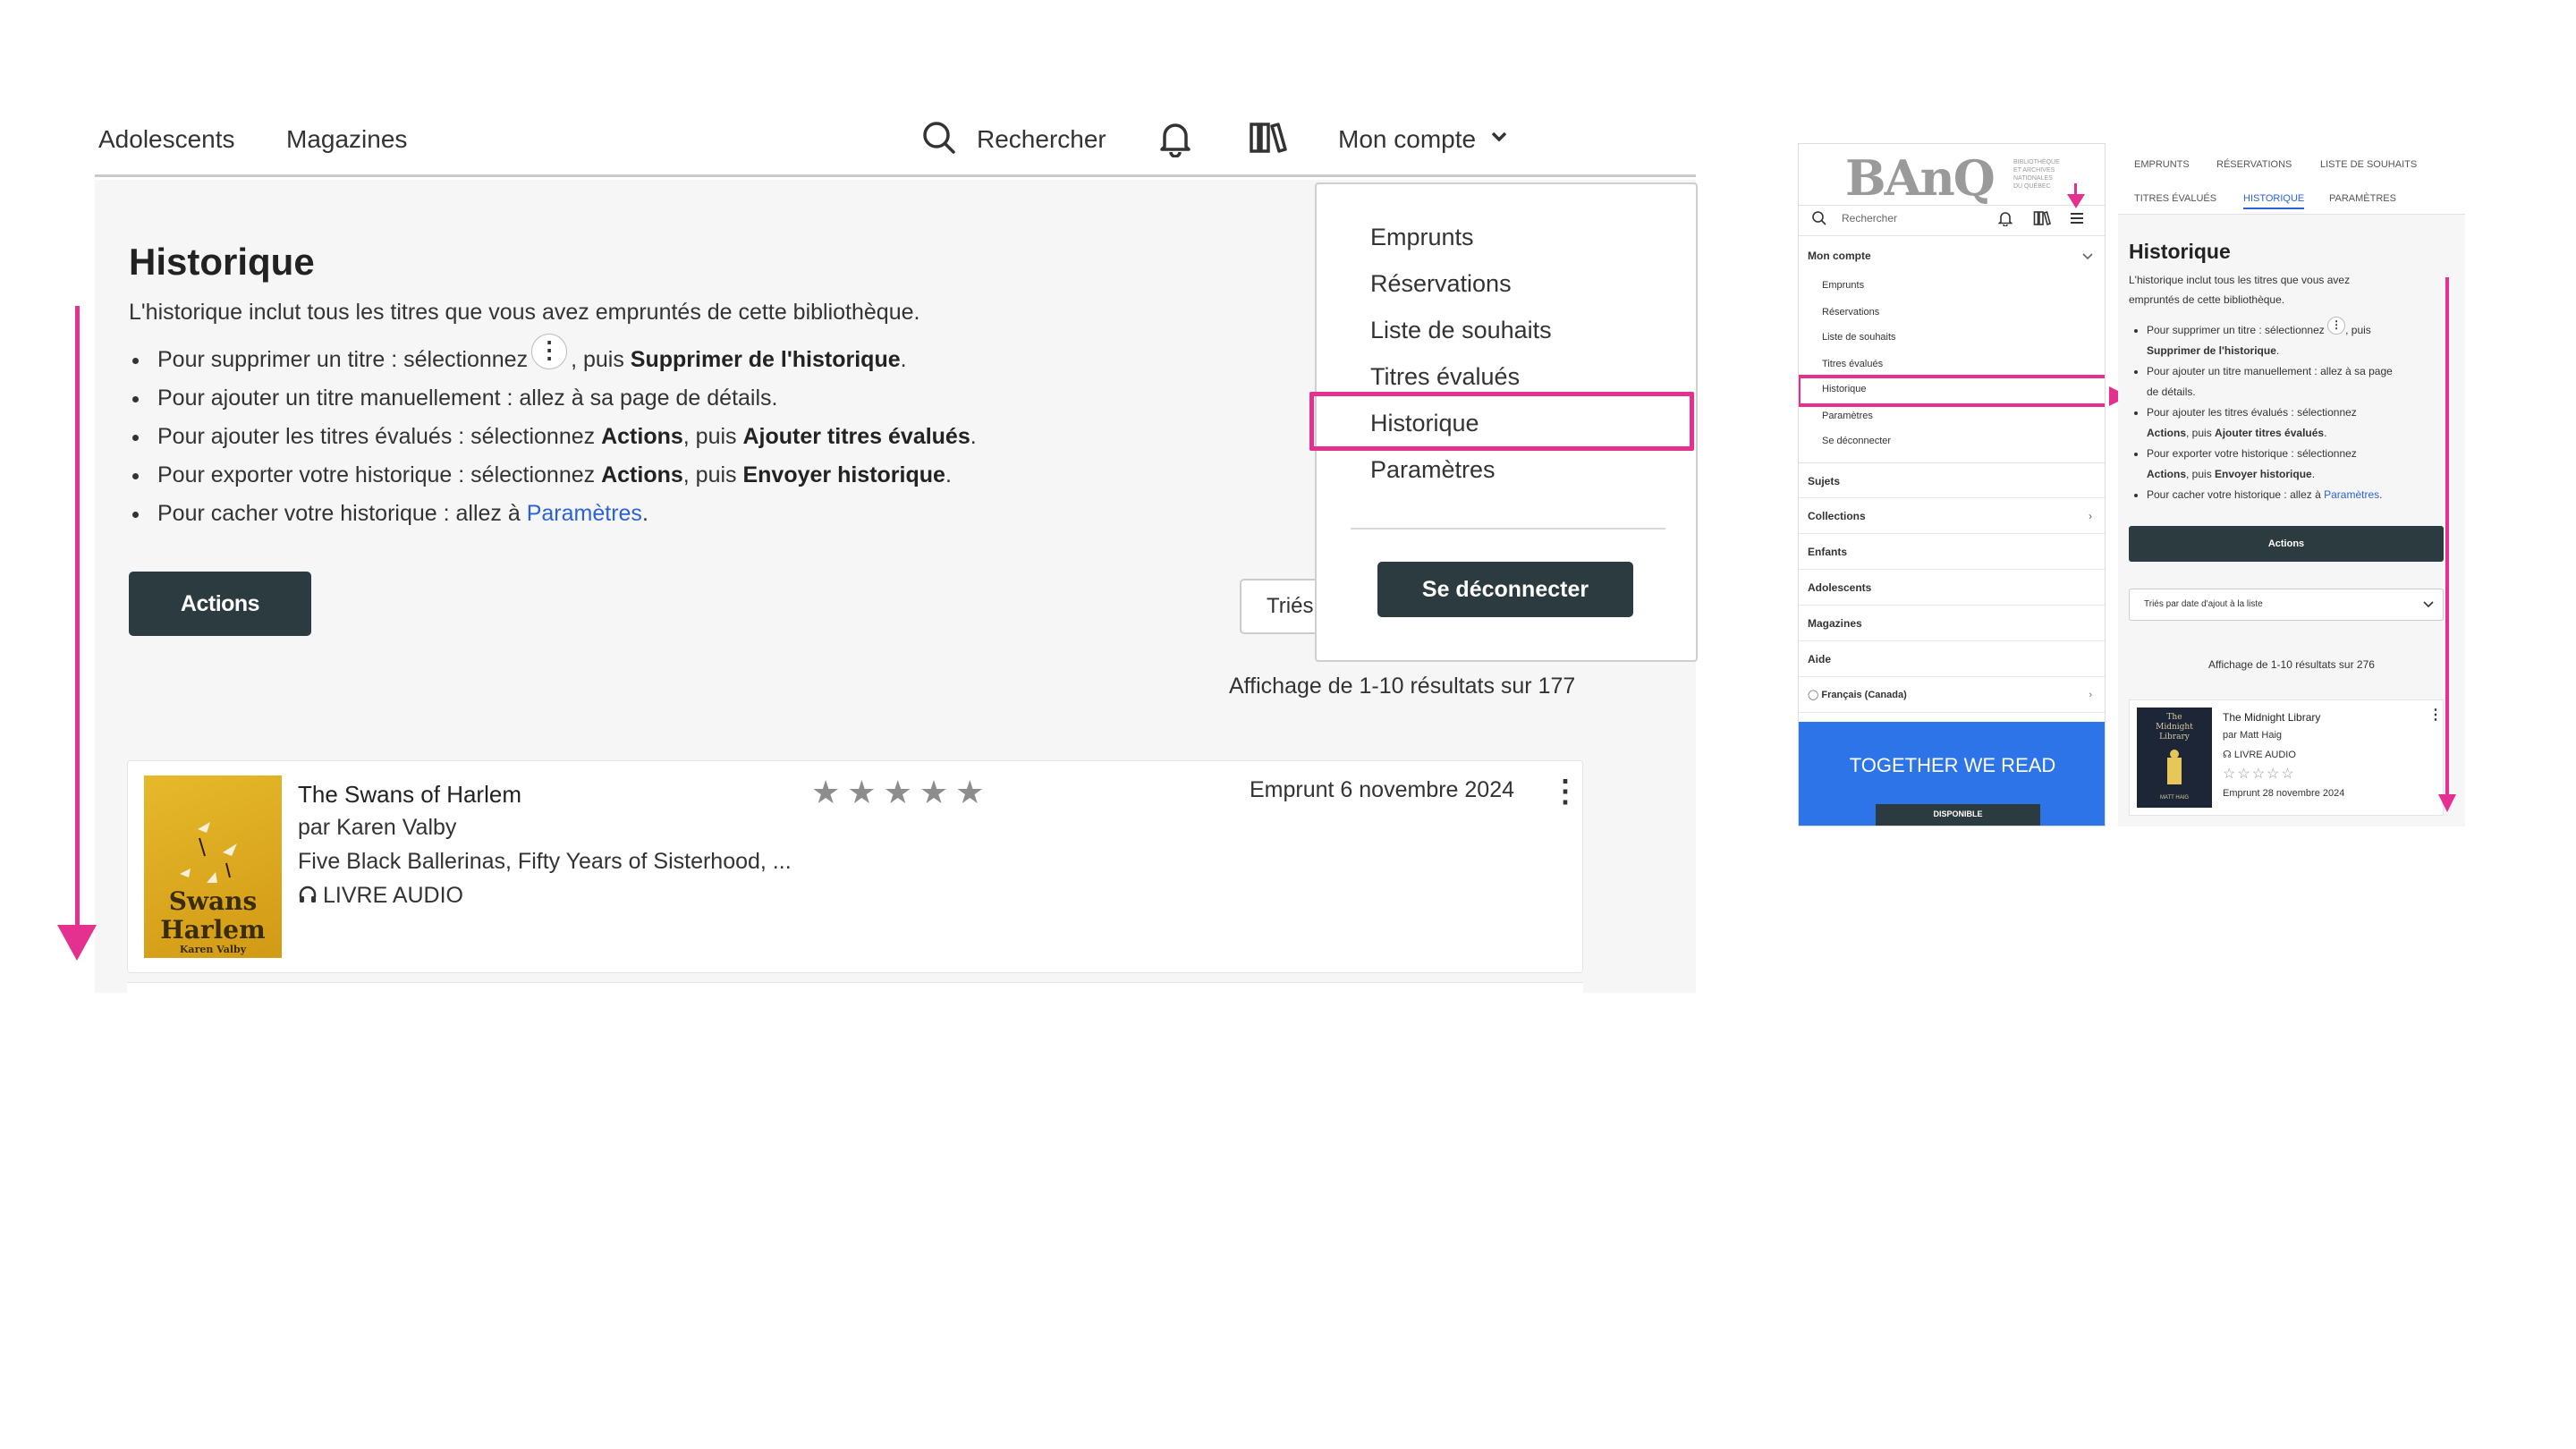  Describe the element at coordinates (2076, 201) in the screenshot. I see `pointer-arrow-head` at that location.